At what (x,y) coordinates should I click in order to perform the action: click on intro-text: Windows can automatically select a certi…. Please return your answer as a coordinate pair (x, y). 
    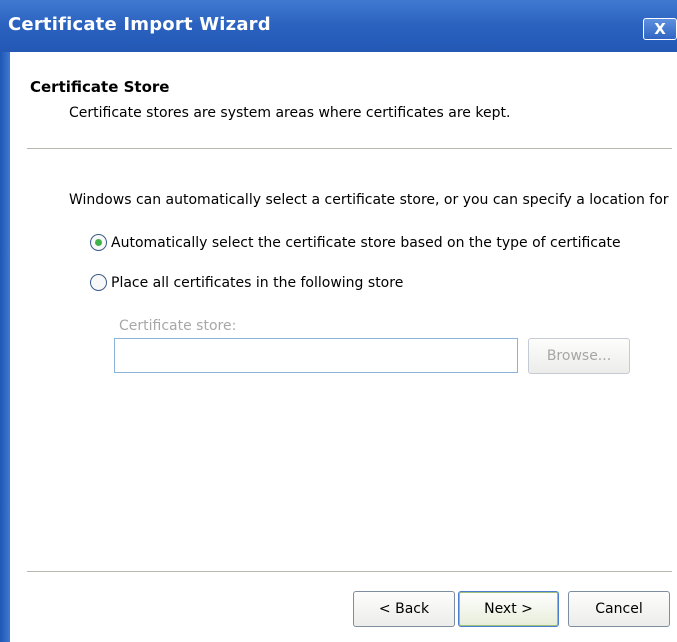
    Looking at the image, I should click on (369, 200).